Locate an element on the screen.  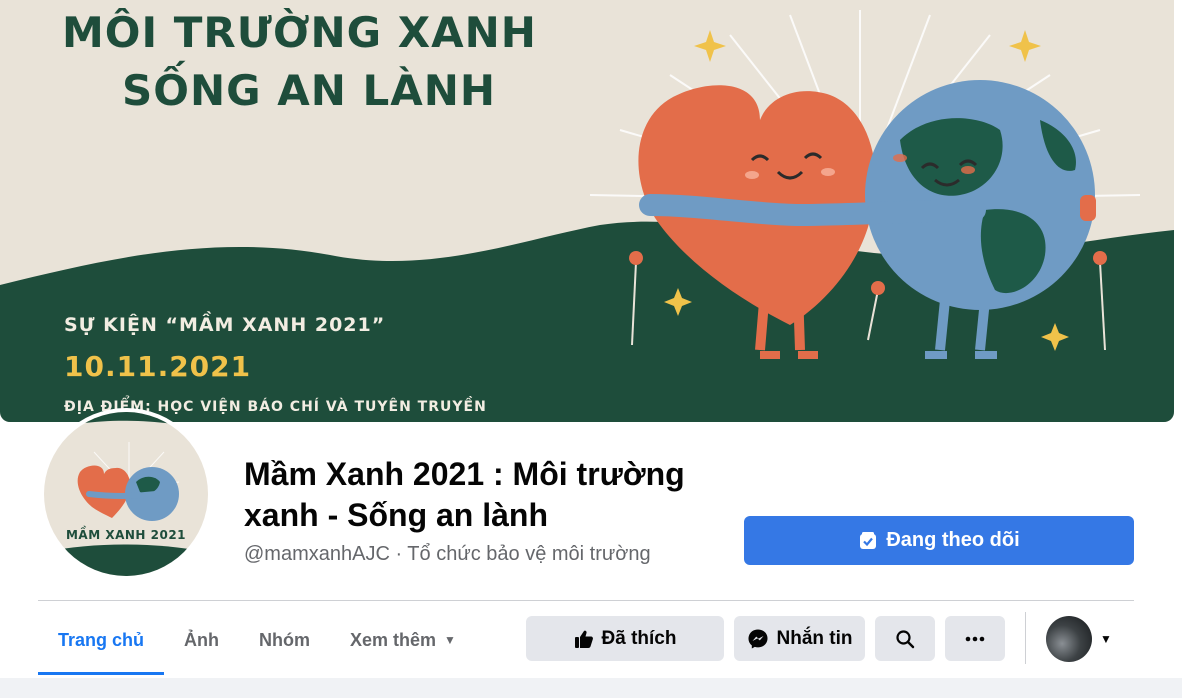
tab-groups: Nhóm is located at coordinates (284, 640).